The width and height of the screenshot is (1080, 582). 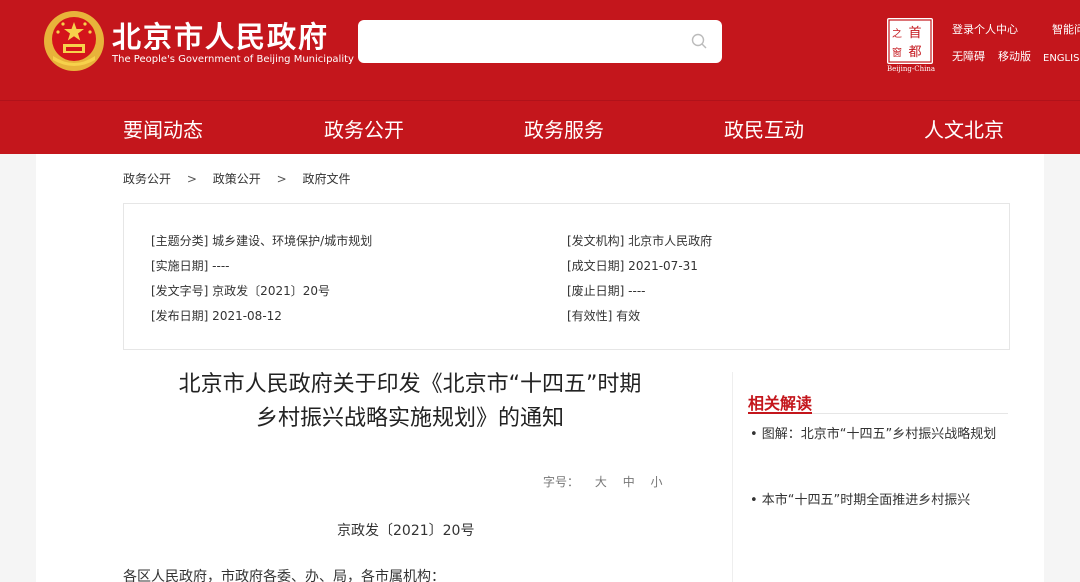 I want to click on font-size-label: 字号：, so click(x=561, y=482).